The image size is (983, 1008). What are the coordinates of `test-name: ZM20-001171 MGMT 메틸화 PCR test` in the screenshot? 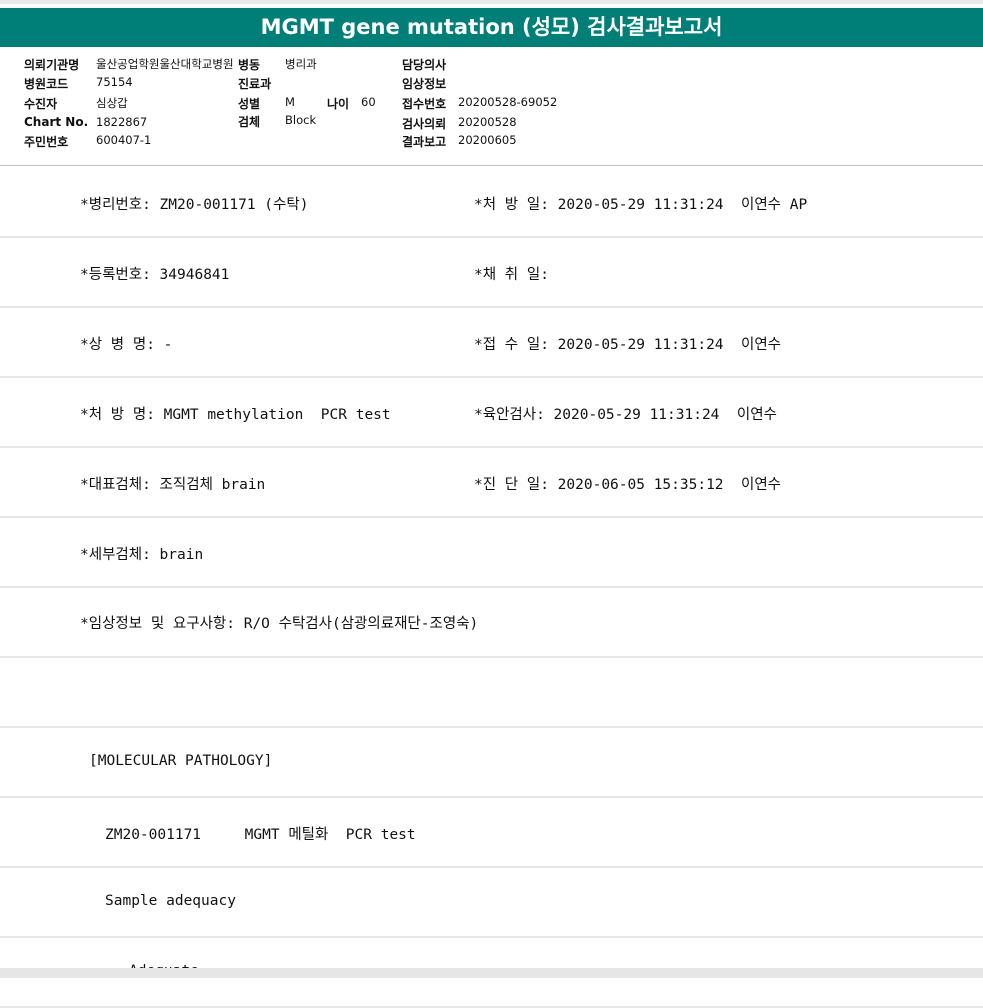 It's located at (260, 835).